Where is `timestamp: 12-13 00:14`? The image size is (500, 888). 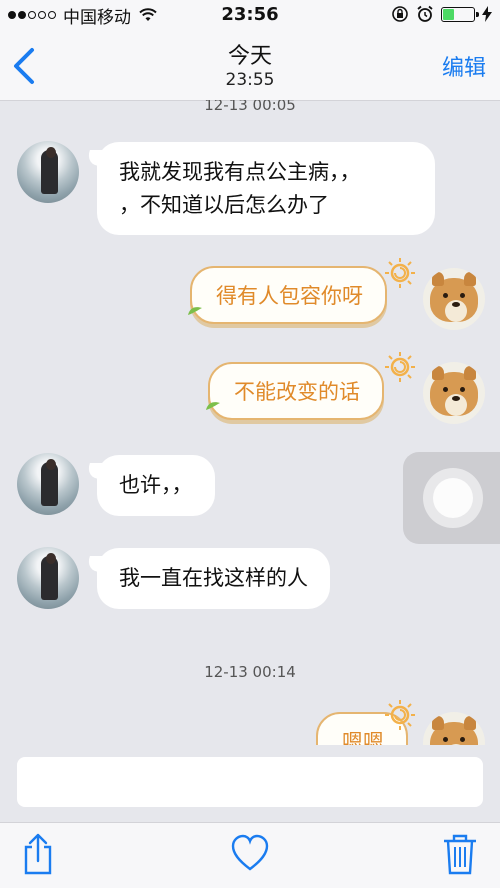 timestamp: 12-13 00:14 is located at coordinates (250, 672).